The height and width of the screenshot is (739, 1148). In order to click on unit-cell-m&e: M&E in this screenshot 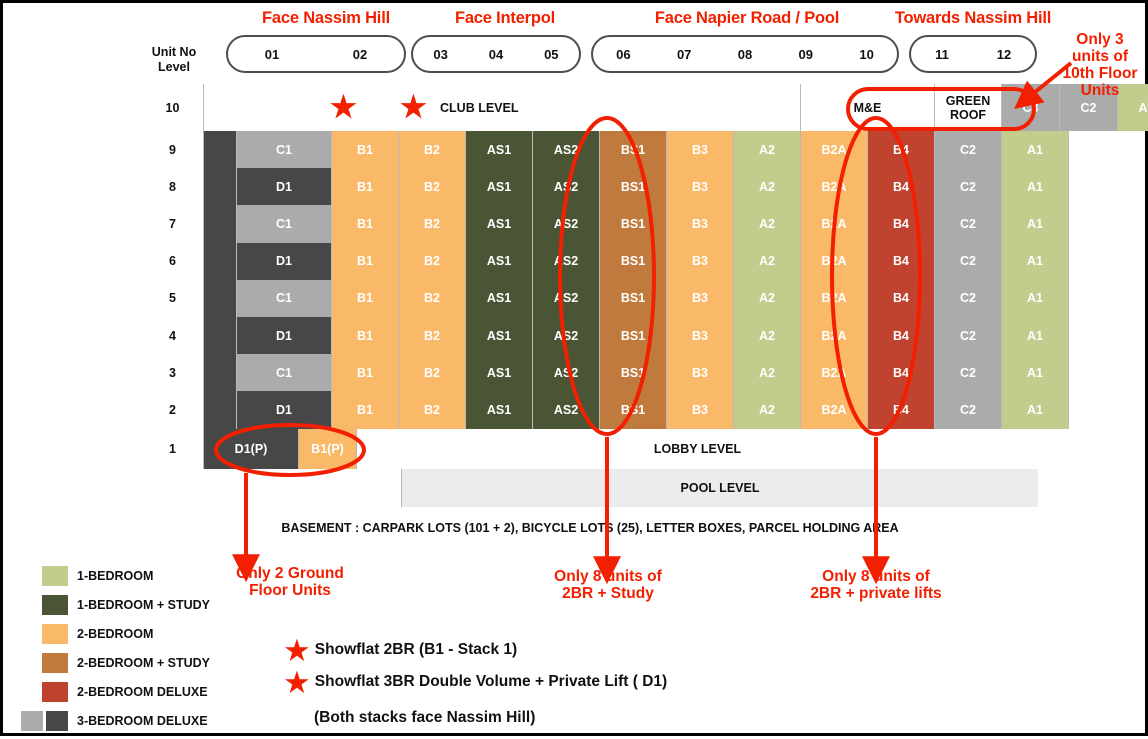, I will do `click(868, 107)`.